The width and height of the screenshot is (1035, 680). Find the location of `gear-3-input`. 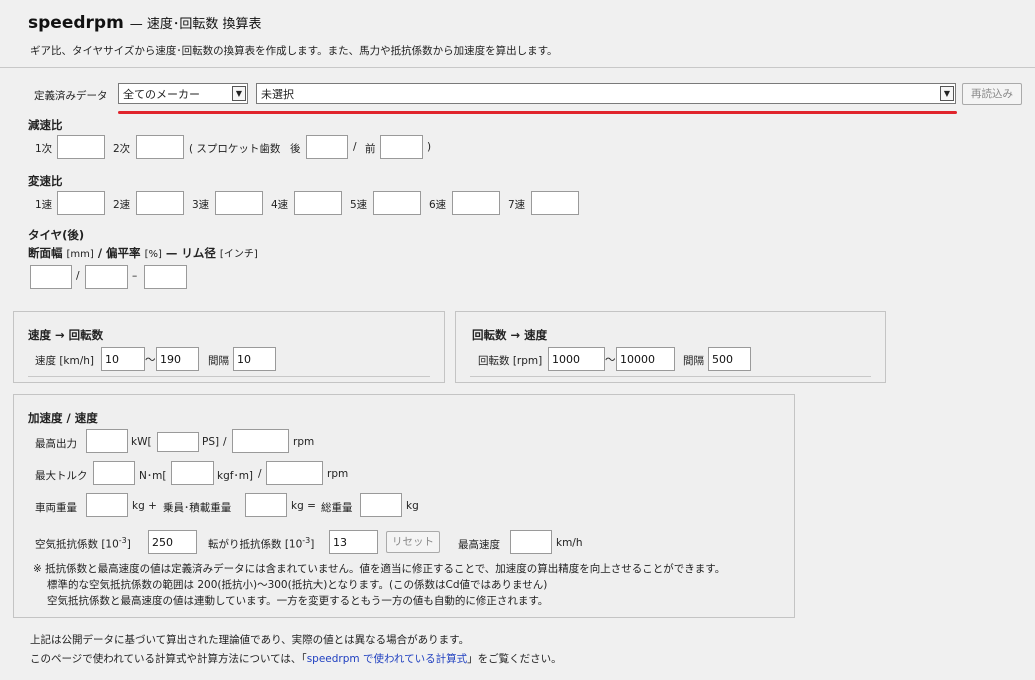

gear-3-input is located at coordinates (239, 203).